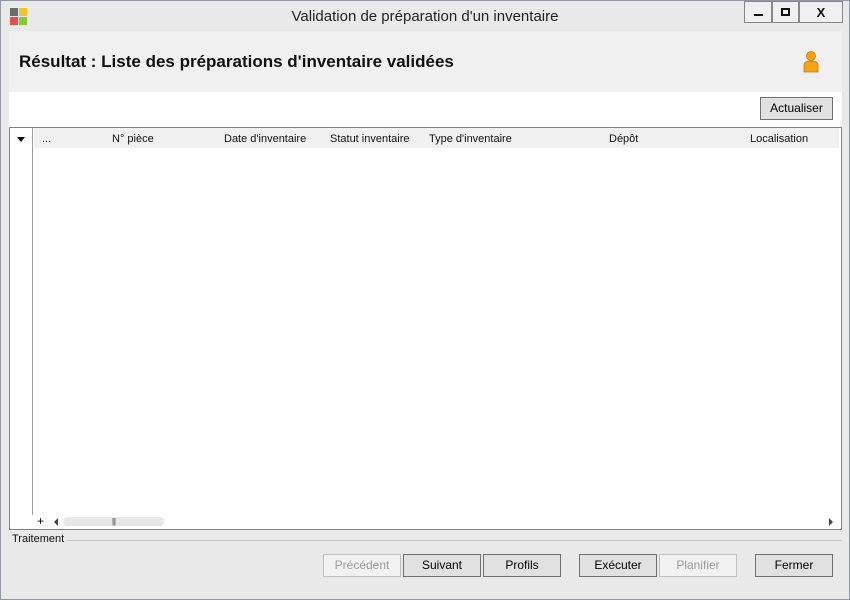 Image resolution: width=850 pixels, height=600 pixels. What do you see at coordinates (370, 139) in the screenshot?
I see `column-header-inventory-status: Statut inventaire` at bounding box center [370, 139].